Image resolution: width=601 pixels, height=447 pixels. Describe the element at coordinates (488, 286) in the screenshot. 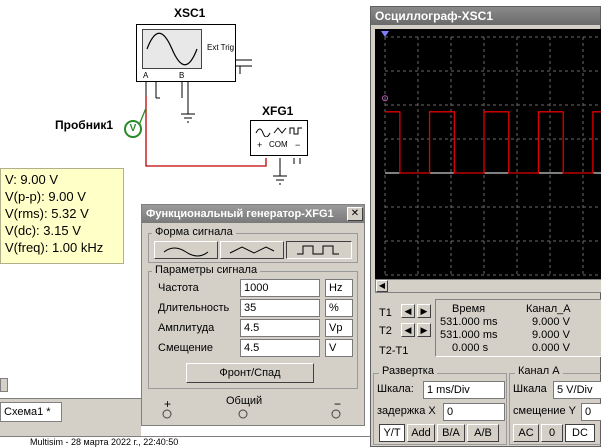

I see `osc-scrollbar: ◀` at that location.